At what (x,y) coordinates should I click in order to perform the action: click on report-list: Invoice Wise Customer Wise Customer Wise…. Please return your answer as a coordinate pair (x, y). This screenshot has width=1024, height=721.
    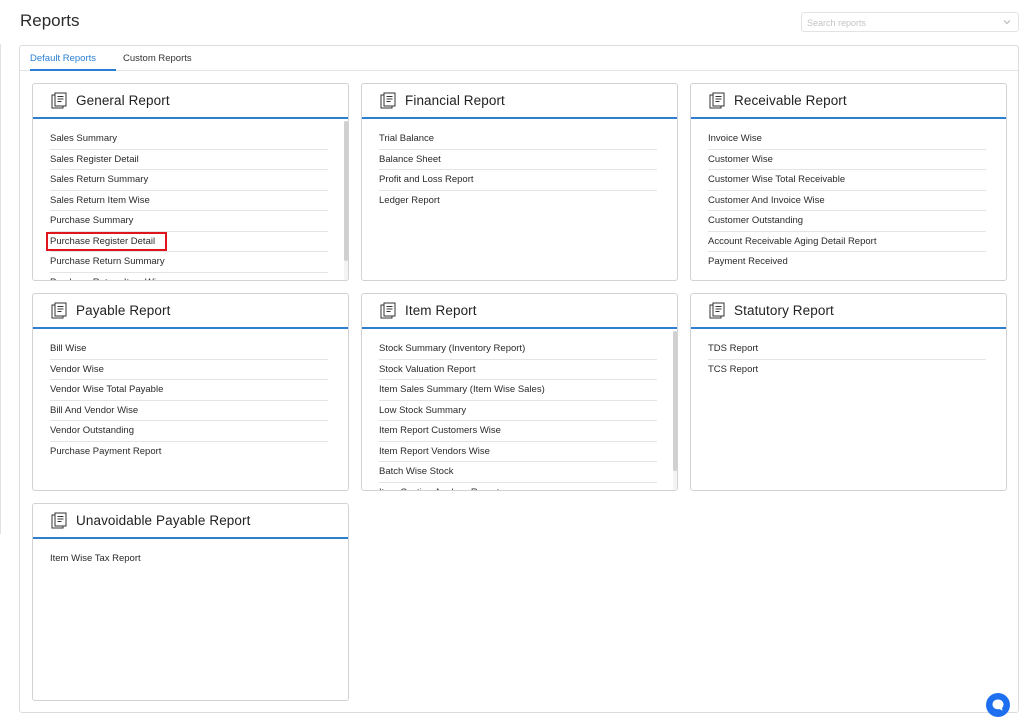
    Looking at the image, I should click on (847, 201).